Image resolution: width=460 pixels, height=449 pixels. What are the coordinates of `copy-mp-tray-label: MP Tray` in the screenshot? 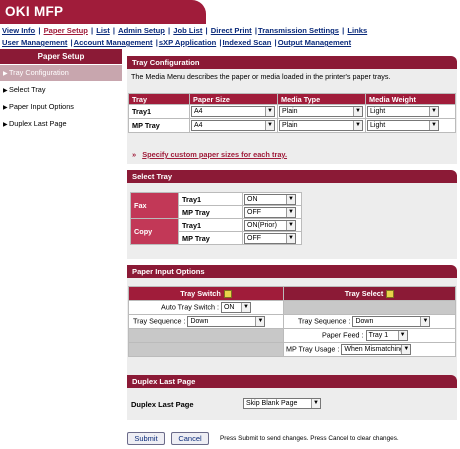 It's located at (210, 238).